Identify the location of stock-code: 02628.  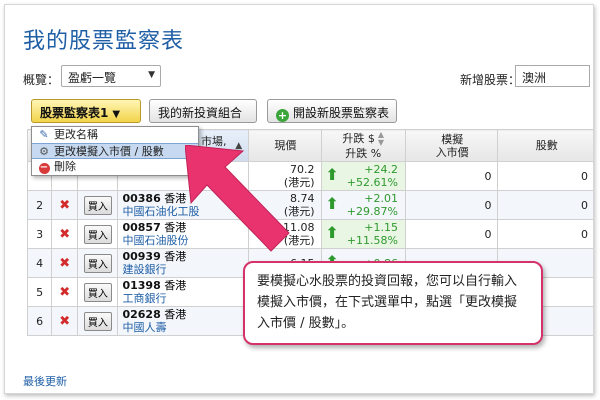
(141, 314).